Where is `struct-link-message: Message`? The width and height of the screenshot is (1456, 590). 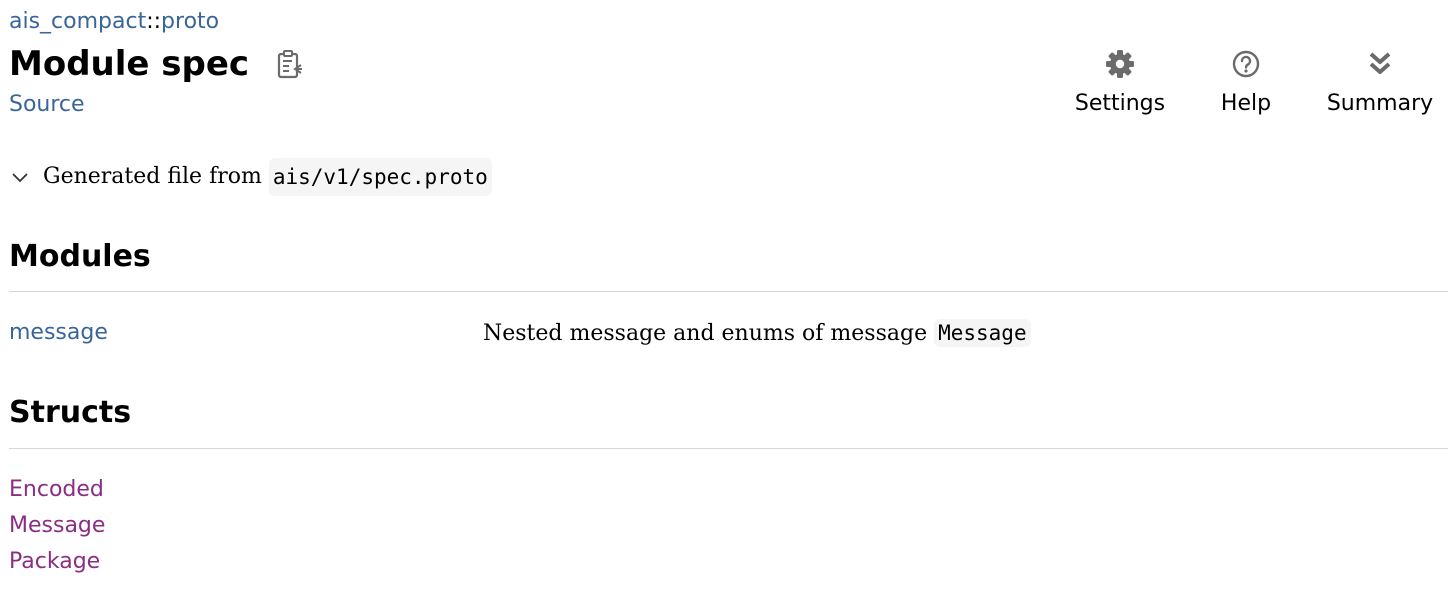
struct-link-message: Message is located at coordinates (57, 525).